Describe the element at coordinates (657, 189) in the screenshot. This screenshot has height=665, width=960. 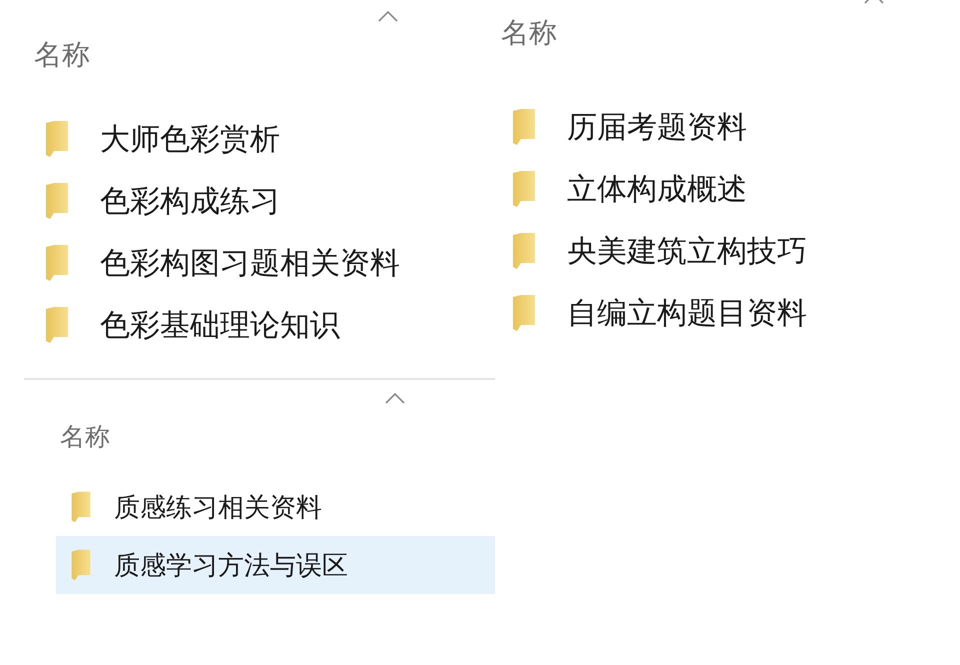
I see `folder-name: 立体构成概述` at that location.